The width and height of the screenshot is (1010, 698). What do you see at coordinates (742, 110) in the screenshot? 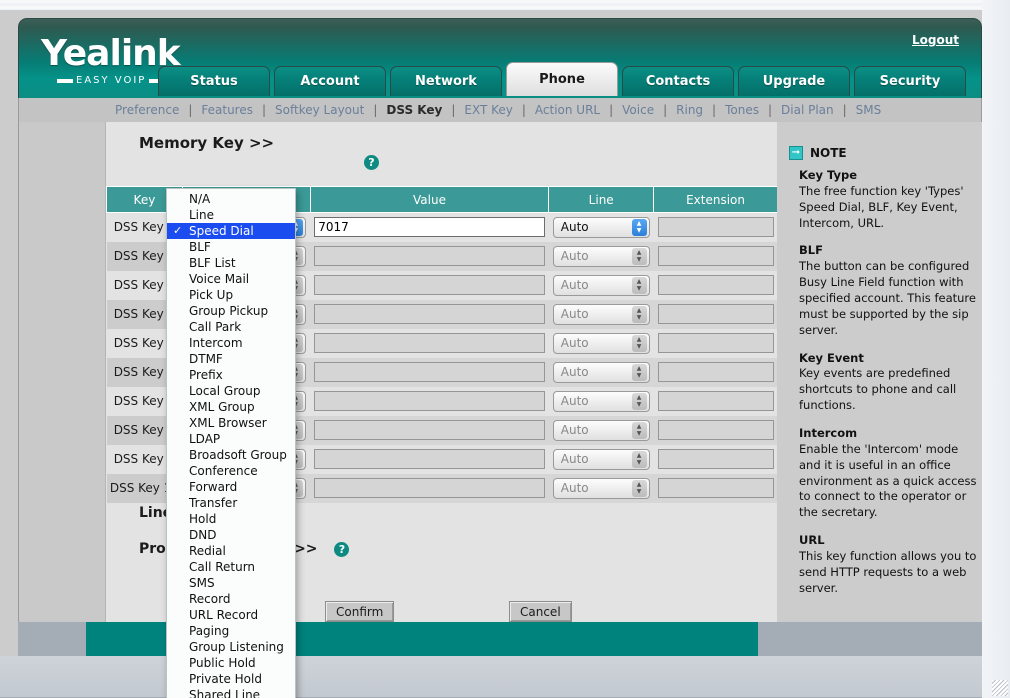
I see `subnav-item-tones: Tones` at bounding box center [742, 110].